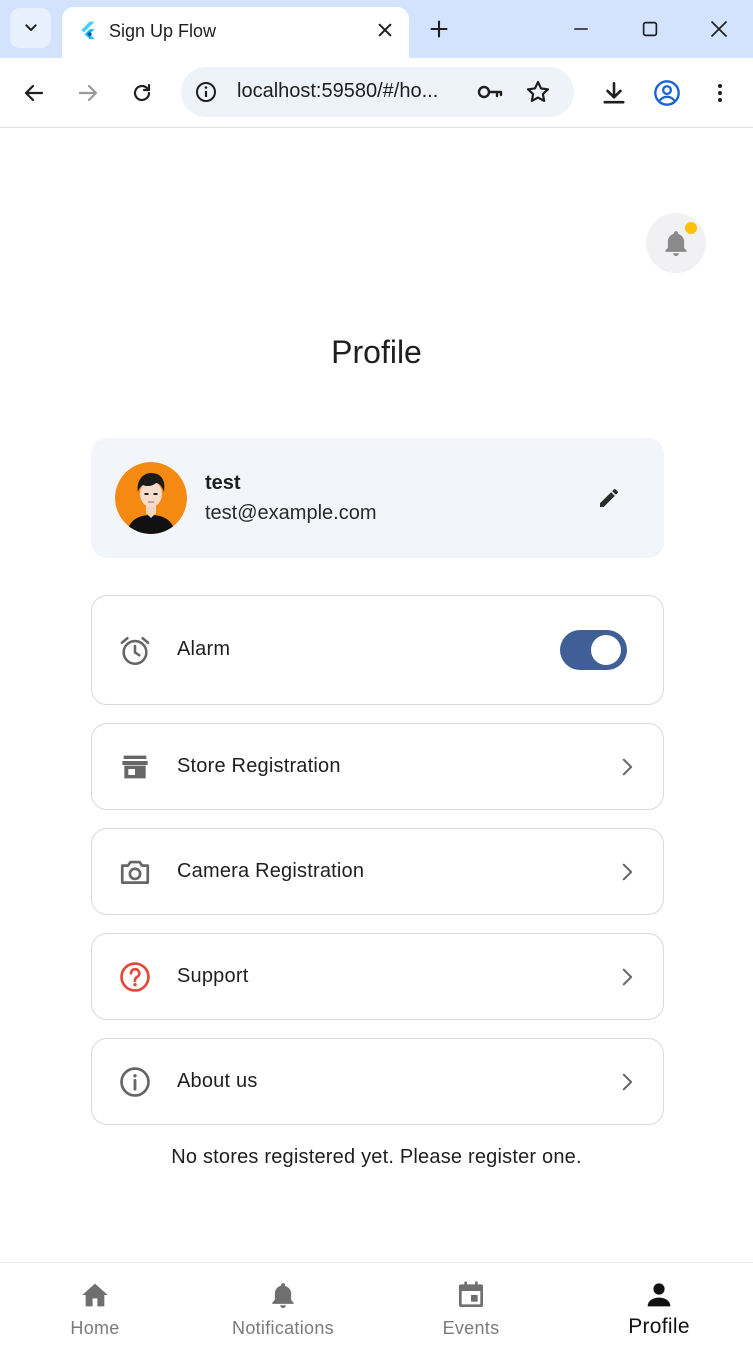  What do you see at coordinates (135, 651) in the screenshot?
I see `alarm-clock-icon` at bounding box center [135, 651].